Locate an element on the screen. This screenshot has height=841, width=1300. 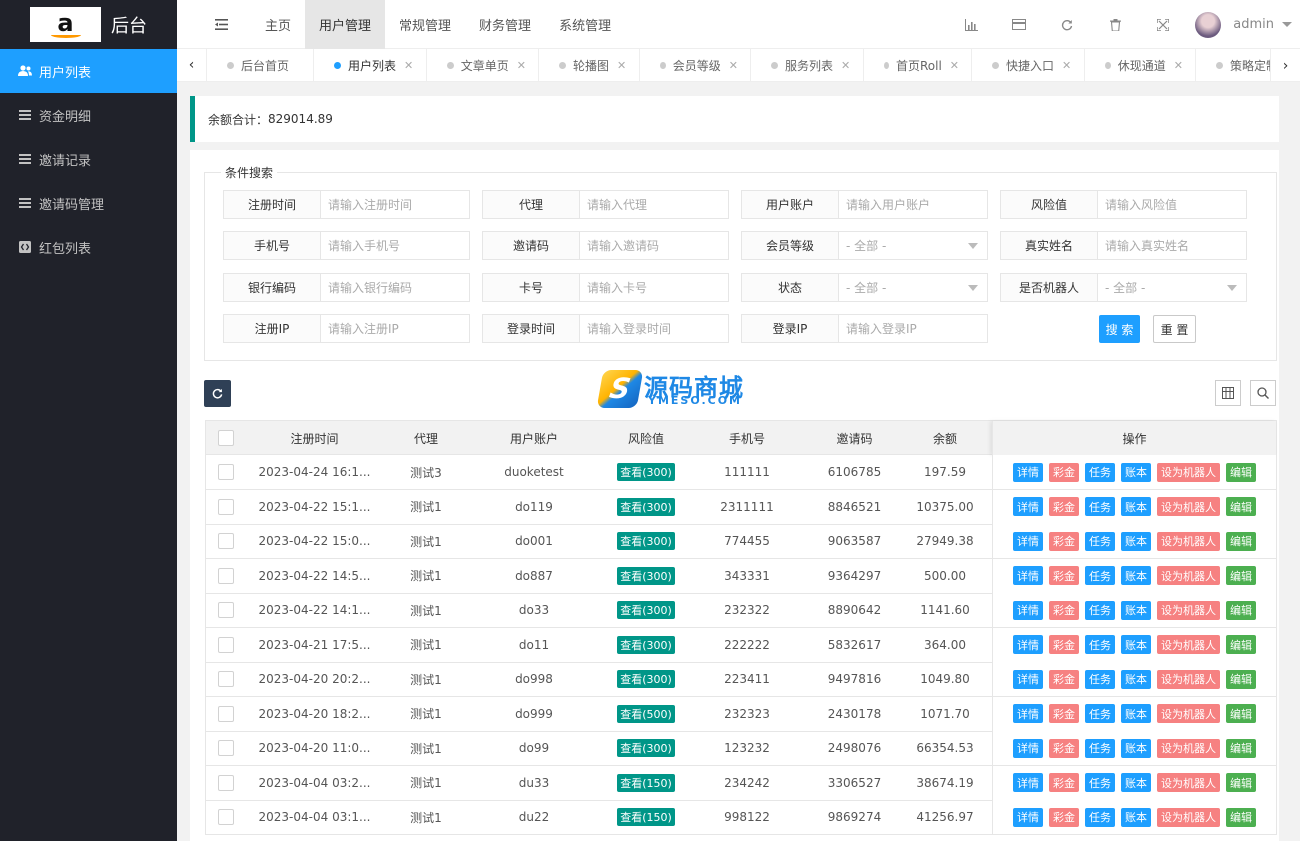
col-header-risk: 风险值 is located at coordinates (646, 438).